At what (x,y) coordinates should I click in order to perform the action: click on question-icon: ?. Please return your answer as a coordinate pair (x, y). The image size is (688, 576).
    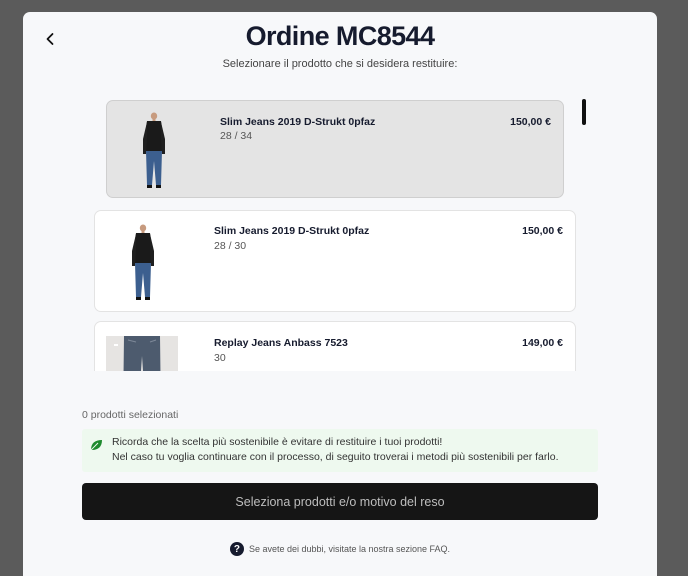
    Looking at the image, I should click on (236, 549).